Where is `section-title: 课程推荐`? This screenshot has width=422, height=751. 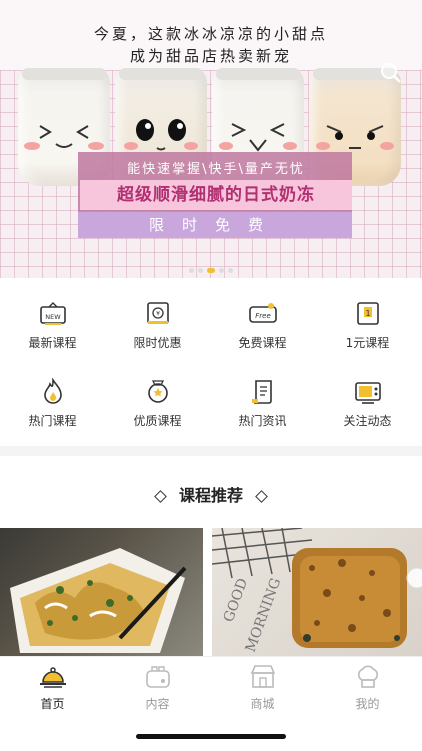
section-title: 课程推荐 is located at coordinates (210, 495).